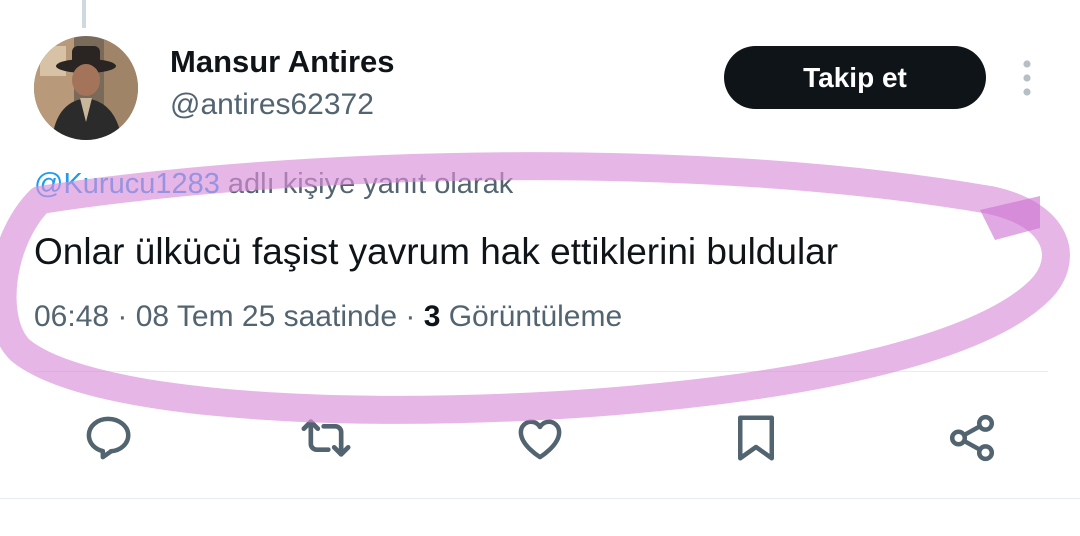  What do you see at coordinates (432, 316) in the screenshot?
I see `views-count: 3` at bounding box center [432, 316].